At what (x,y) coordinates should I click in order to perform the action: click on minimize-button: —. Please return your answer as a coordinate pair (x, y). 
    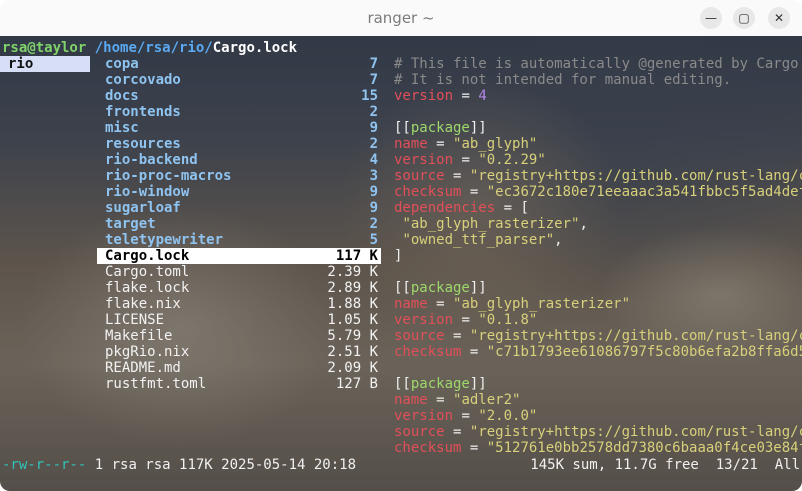
    Looking at the image, I should click on (711, 18).